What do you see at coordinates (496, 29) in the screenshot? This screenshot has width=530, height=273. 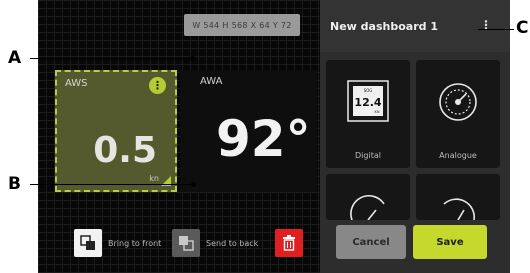 I see `callout-c-line` at bounding box center [496, 29].